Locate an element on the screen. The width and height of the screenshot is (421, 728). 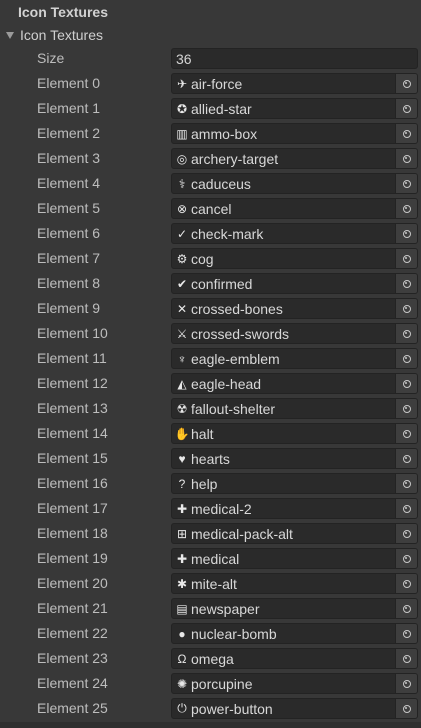
crossed-swords-icon: ⚔ is located at coordinates (182, 333).